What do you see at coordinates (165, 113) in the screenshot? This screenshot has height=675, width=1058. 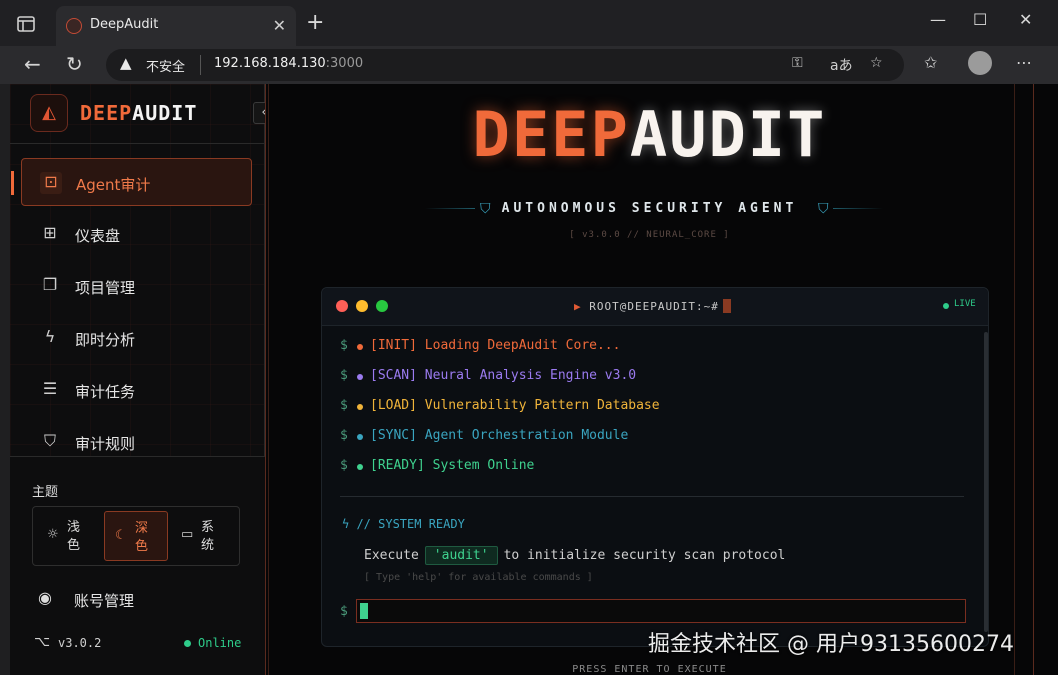 I see `brand-audit: AUDIT` at bounding box center [165, 113].